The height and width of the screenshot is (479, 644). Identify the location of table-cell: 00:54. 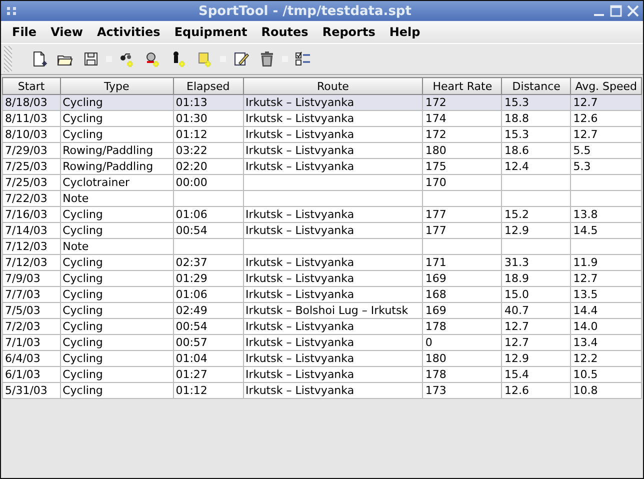
(192, 230).